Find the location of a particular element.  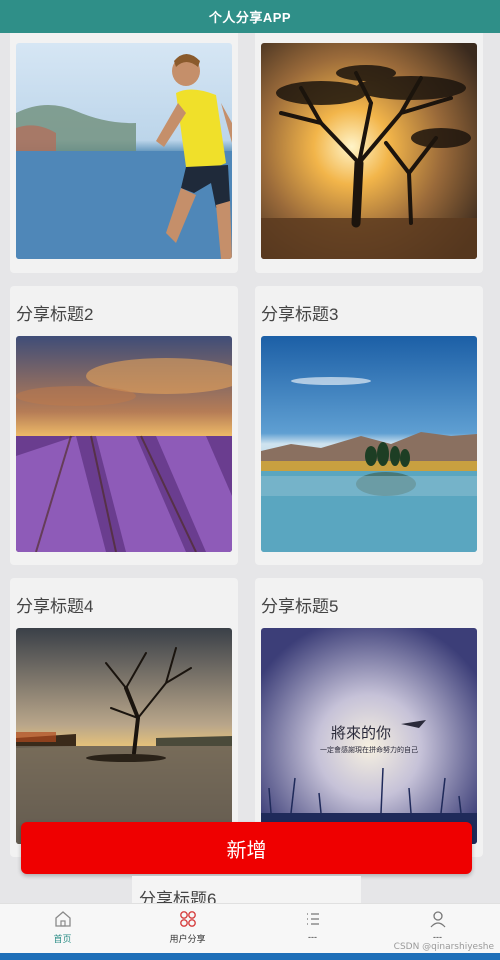

post-card: 分享标题3 is located at coordinates (369, 425).